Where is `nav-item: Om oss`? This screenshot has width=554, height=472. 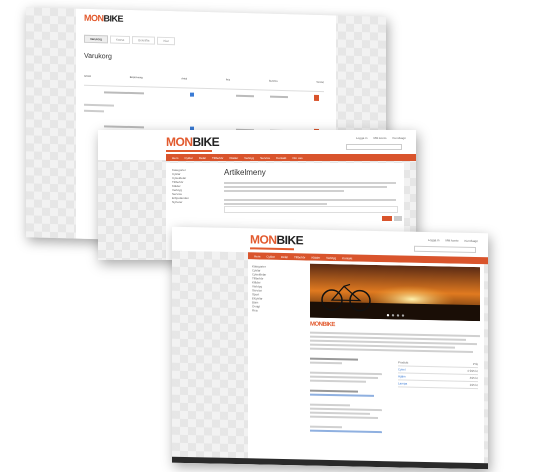
nav-item: Om oss is located at coordinates (297, 158).